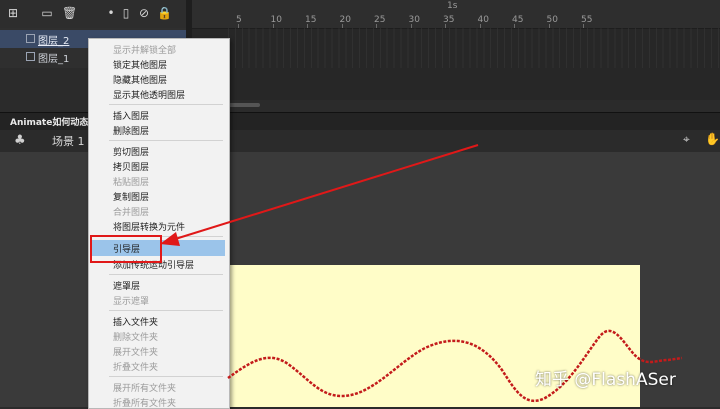 This screenshot has width=720, height=409. What do you see at coordinates (144, 387) in the screenshot?
I see `menu-item-expand-all-folders: 展开所有文件夹` at bounding box center [144, 387].